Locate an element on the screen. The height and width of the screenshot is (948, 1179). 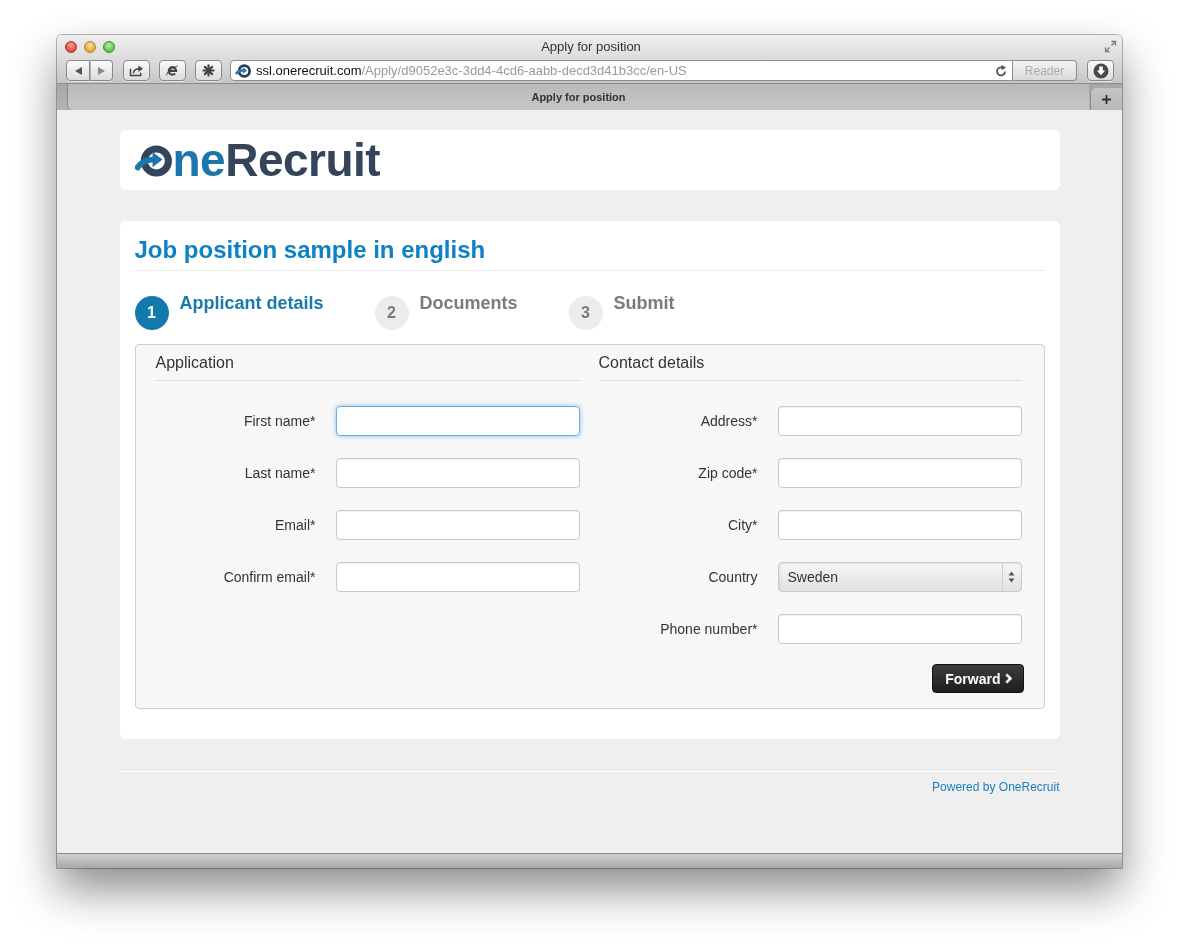
address-bar: ssl.onerecruit.com/Apply/d9052e3c-3dd4-4cd6-aabb-decd3d41b3cc/en-US is located at coordinates (621, 70).